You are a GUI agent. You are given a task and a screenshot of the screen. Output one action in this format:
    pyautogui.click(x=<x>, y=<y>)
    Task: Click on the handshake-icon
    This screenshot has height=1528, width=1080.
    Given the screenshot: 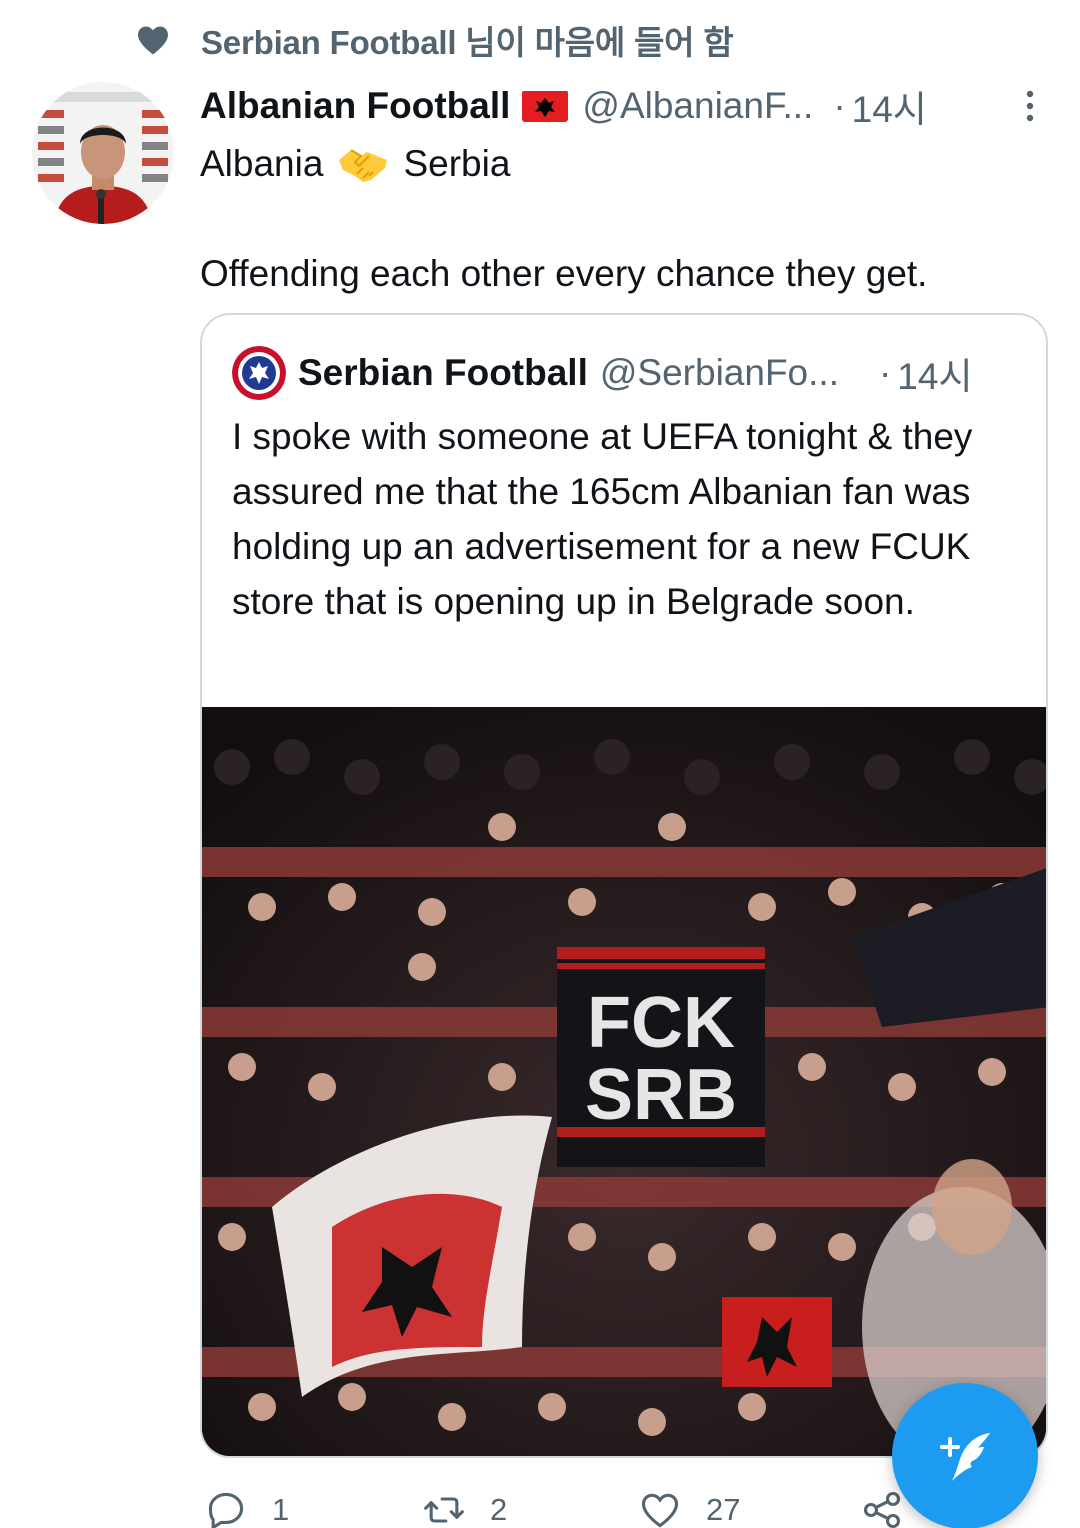 What is the action you would take?
    pyautogui.click(x=363, y=165)
    